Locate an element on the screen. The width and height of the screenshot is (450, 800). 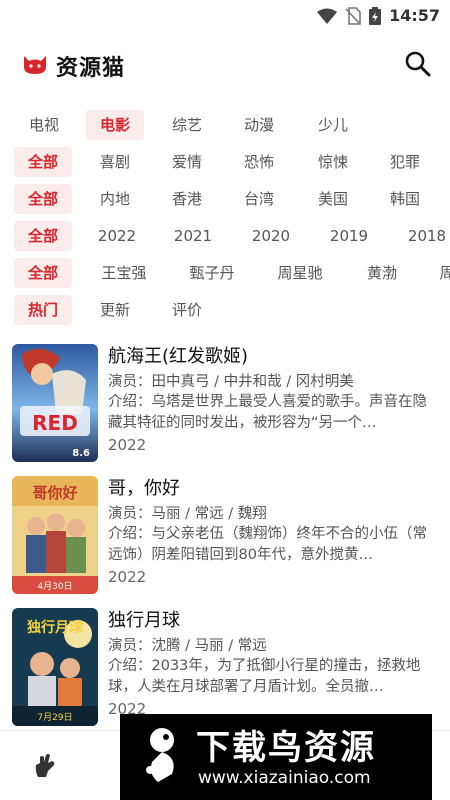
status-bar: 14:57 is located at coordinates (225, 16).